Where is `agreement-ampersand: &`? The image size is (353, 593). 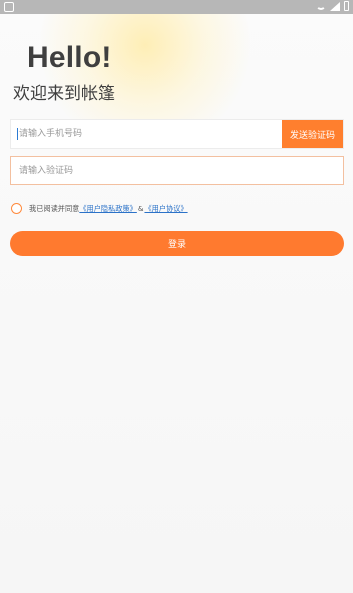
agreement-ampersand: & is located at coordinates (140, 208).